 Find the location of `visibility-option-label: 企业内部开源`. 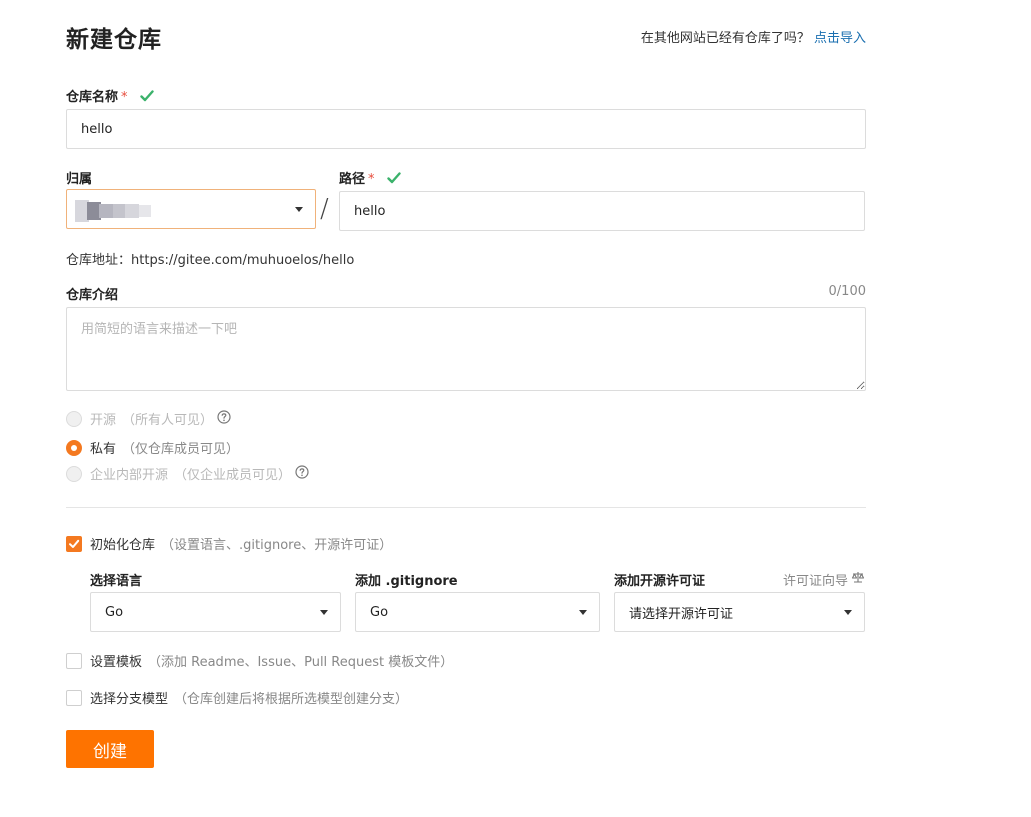

visibility-option-label: 企业内部开源 is located at coordinates (129, 475).